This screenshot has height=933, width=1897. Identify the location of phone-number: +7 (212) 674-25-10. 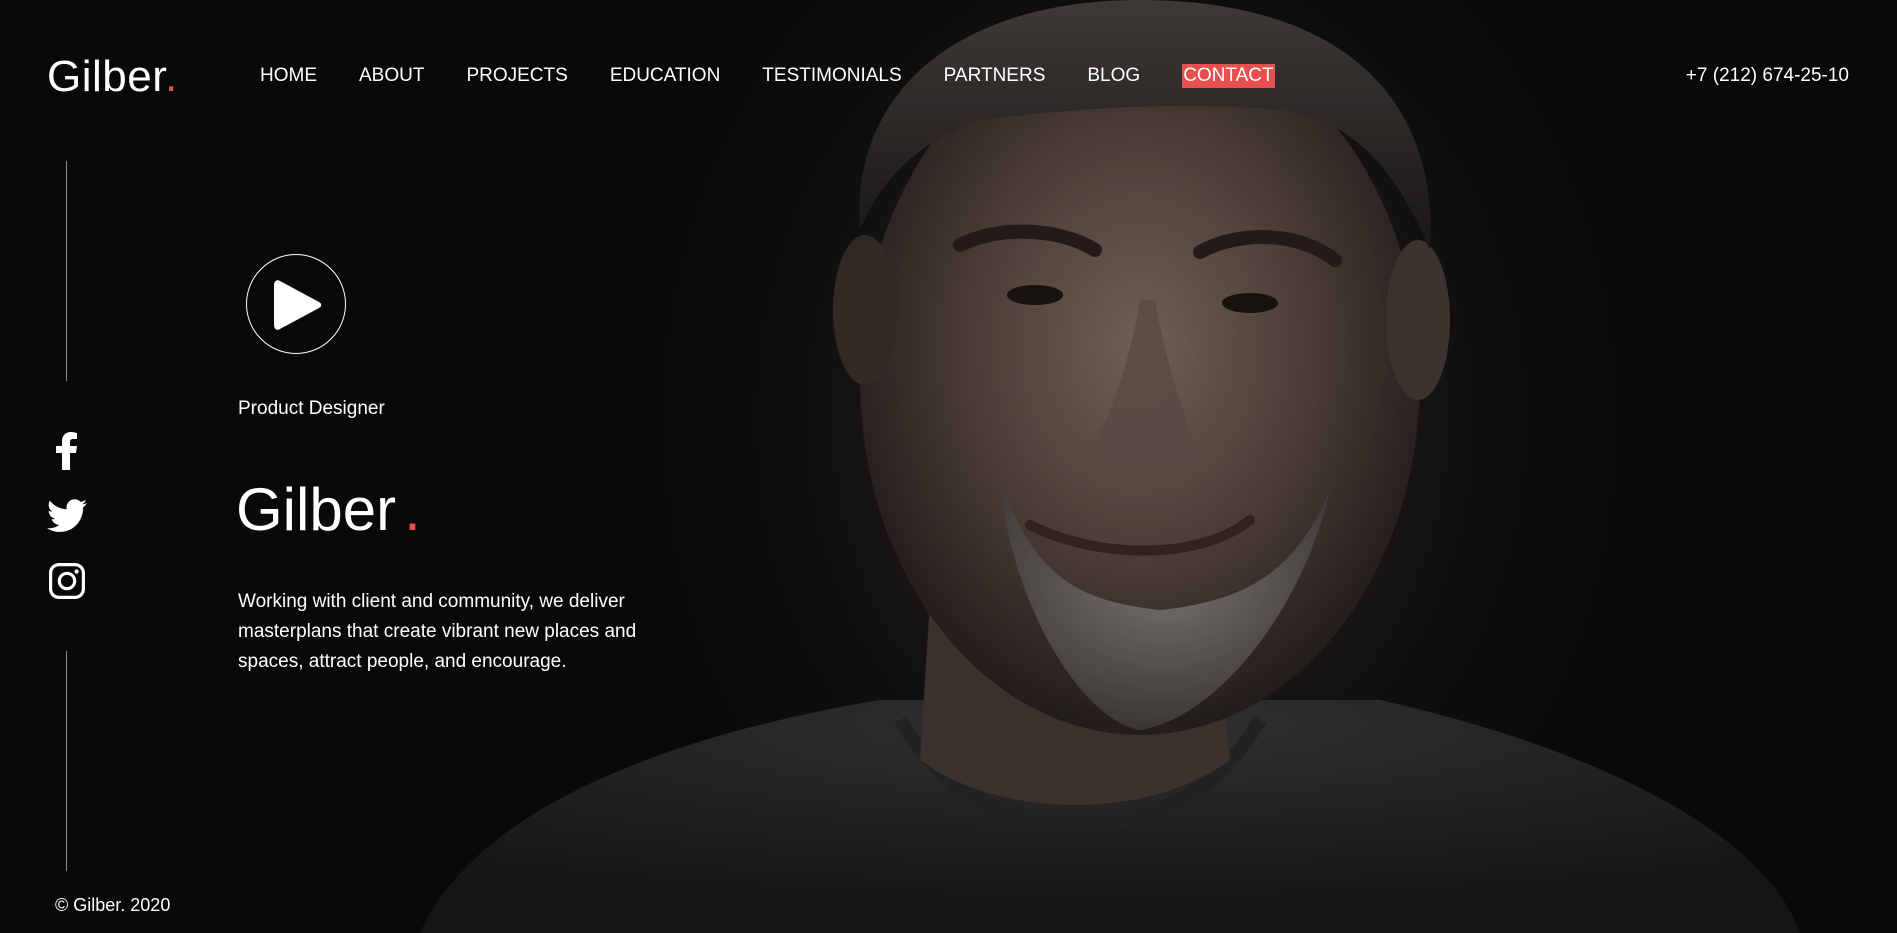
(1767, 76).